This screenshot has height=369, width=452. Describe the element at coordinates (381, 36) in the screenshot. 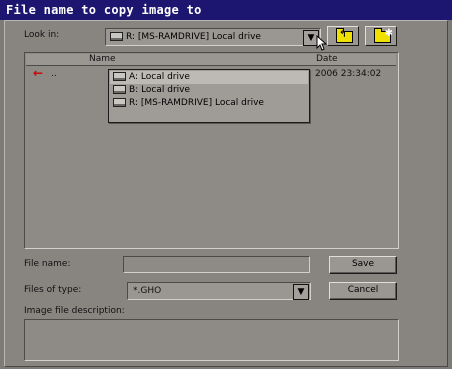

I see `new-folder-button: ✱` at that location.